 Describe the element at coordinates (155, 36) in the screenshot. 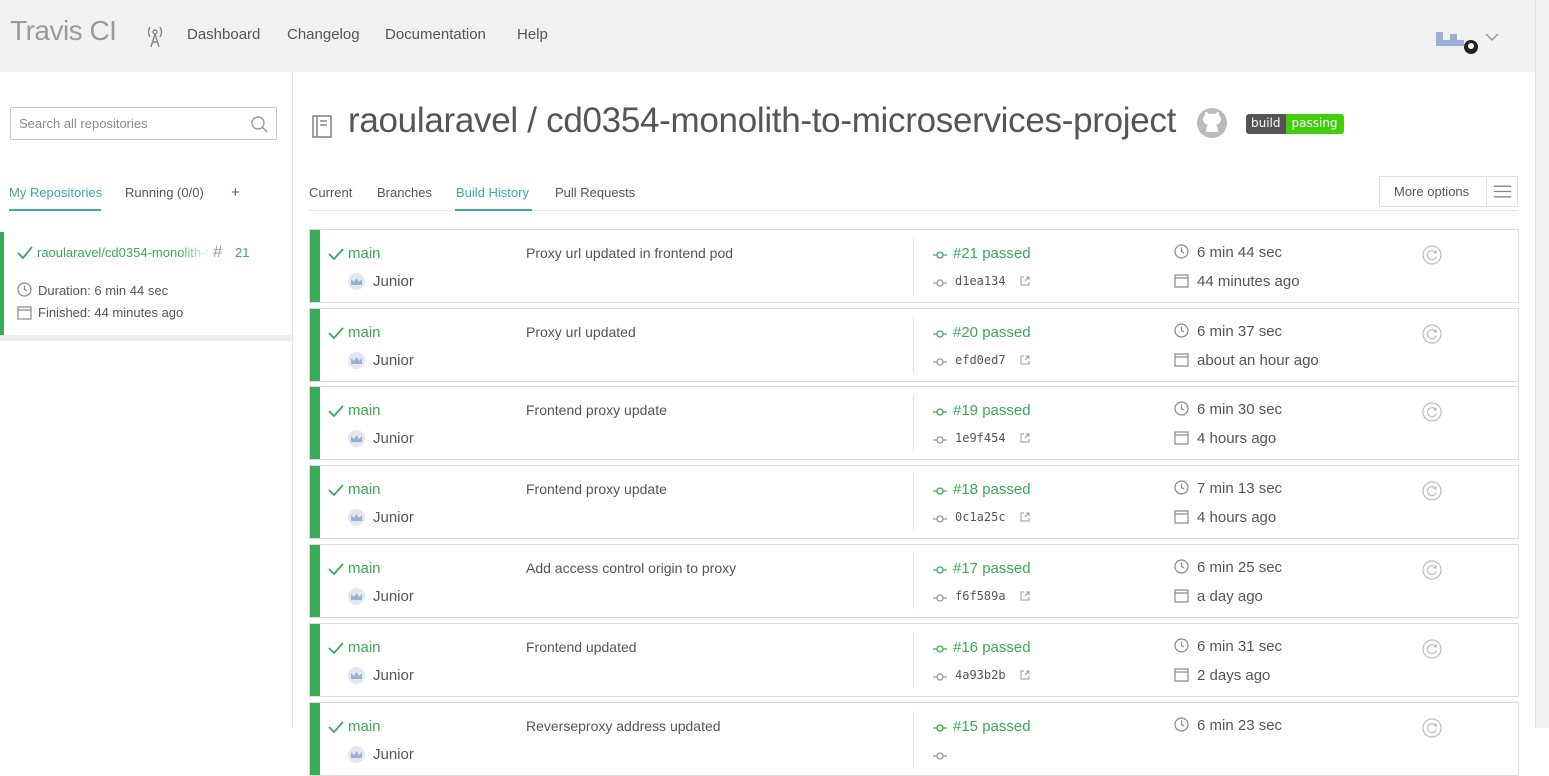

I see `broadcast-tower-icon` at that location.